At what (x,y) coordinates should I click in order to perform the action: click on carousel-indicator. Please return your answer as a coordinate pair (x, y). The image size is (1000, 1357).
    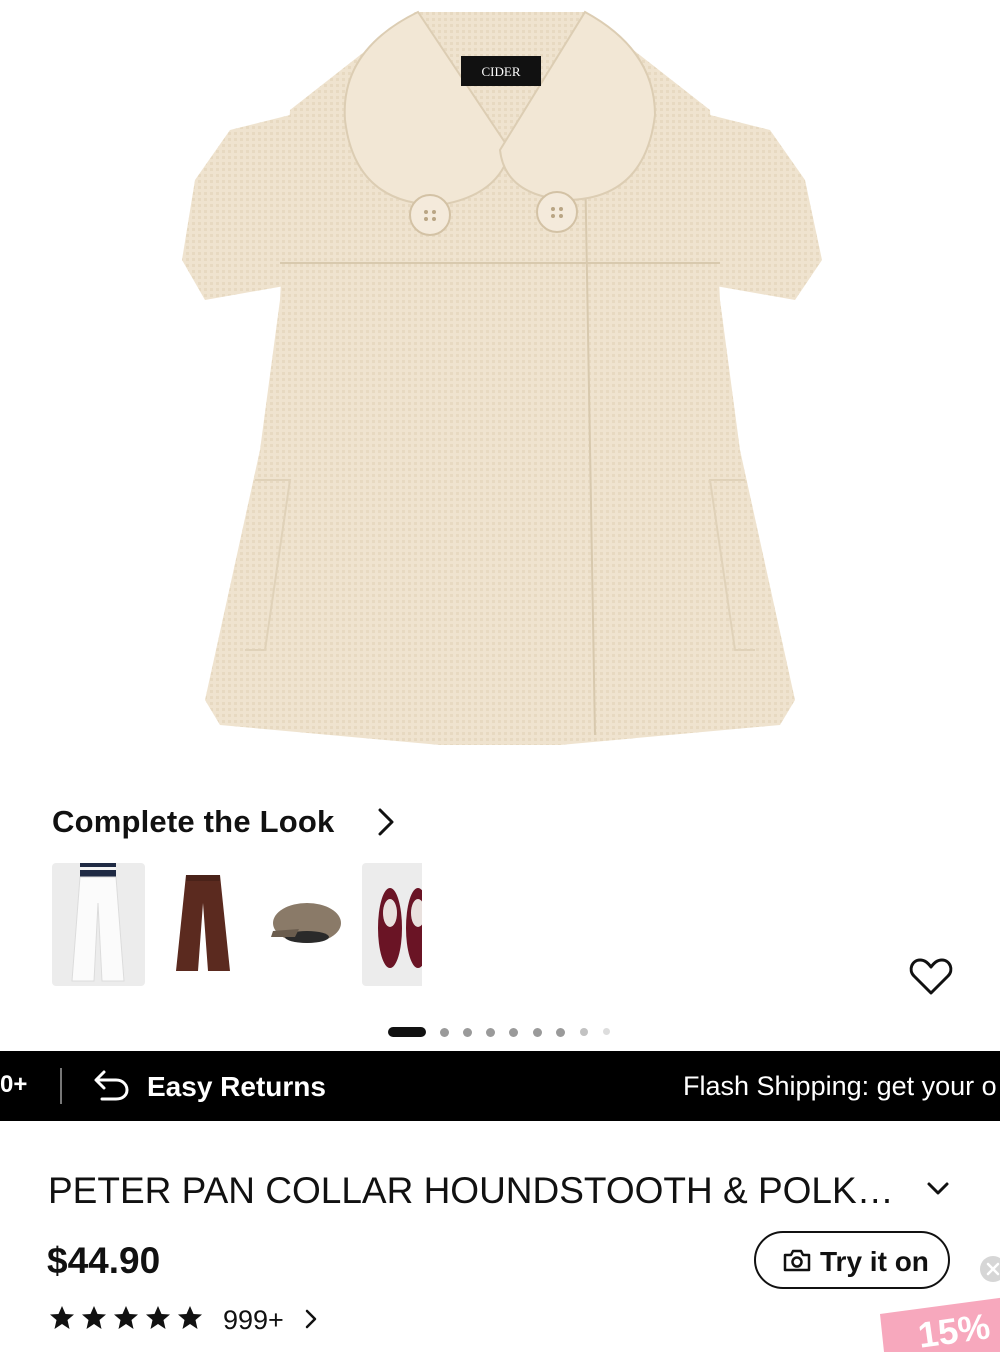
    Looking at the image, I should click on (508, 1033).